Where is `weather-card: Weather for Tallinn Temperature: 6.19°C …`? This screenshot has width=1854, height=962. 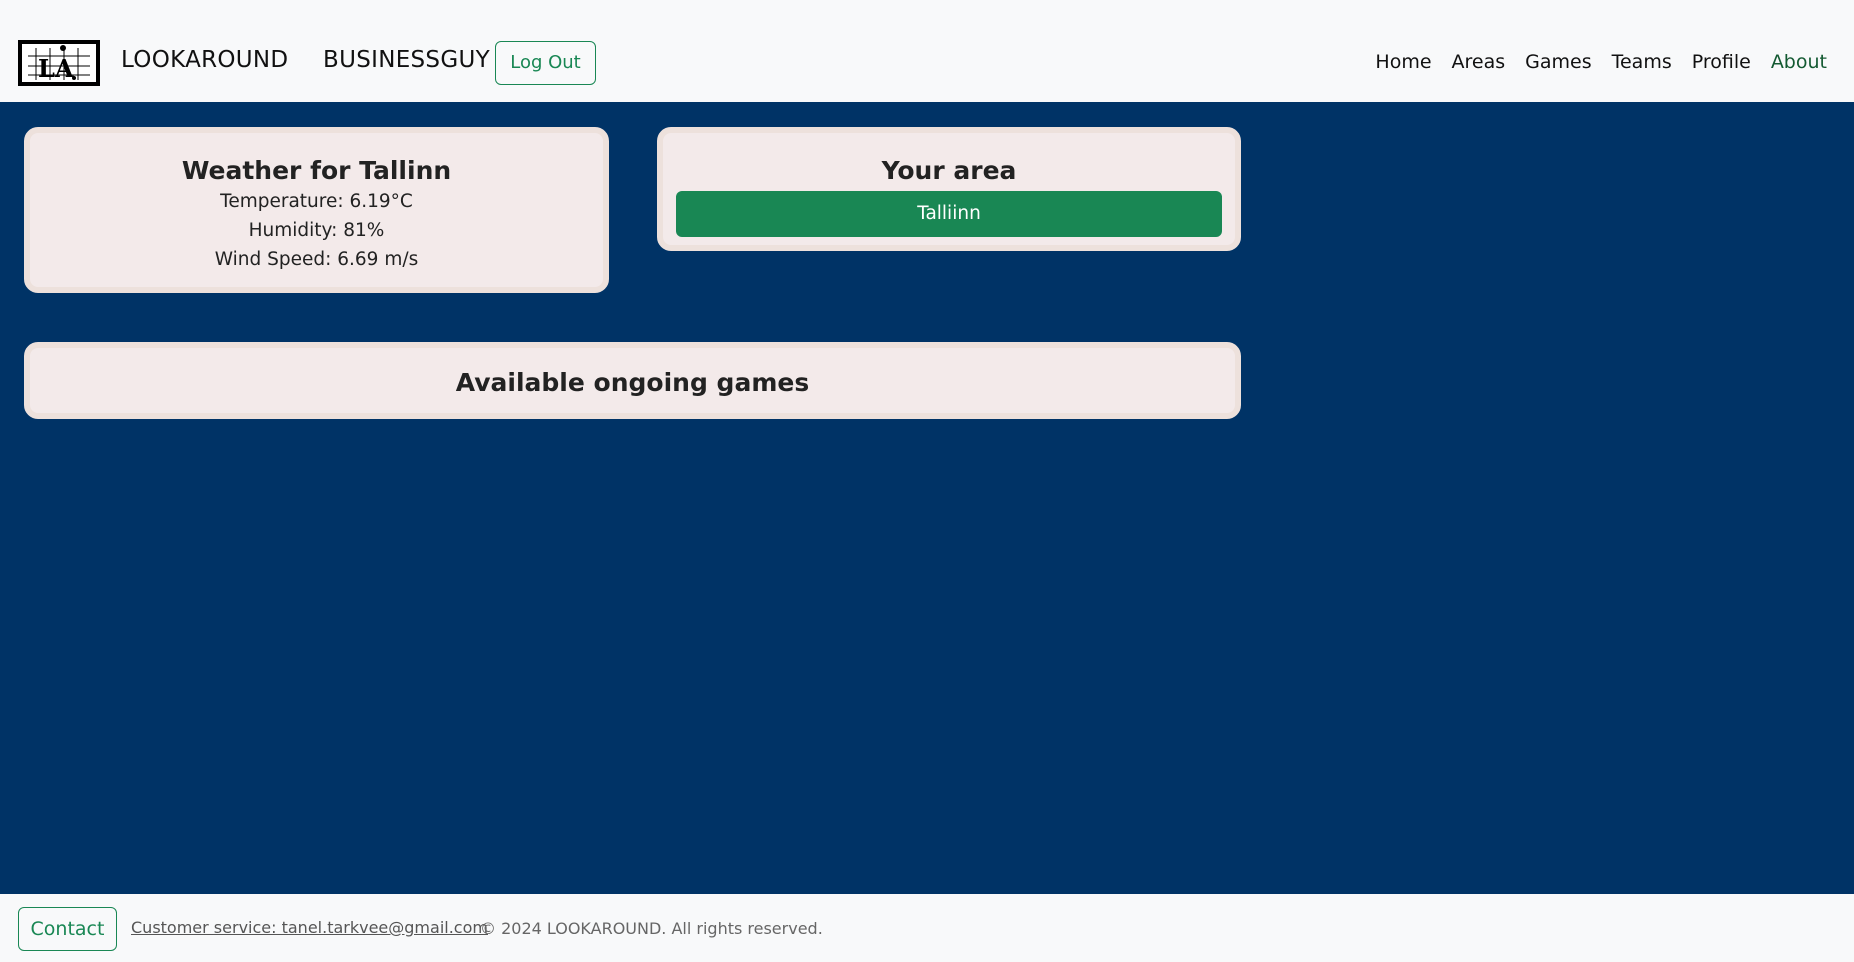 weather-card: Weather for Tallinn Temperature: 6.19°C … is located at coordinates (316, 210).